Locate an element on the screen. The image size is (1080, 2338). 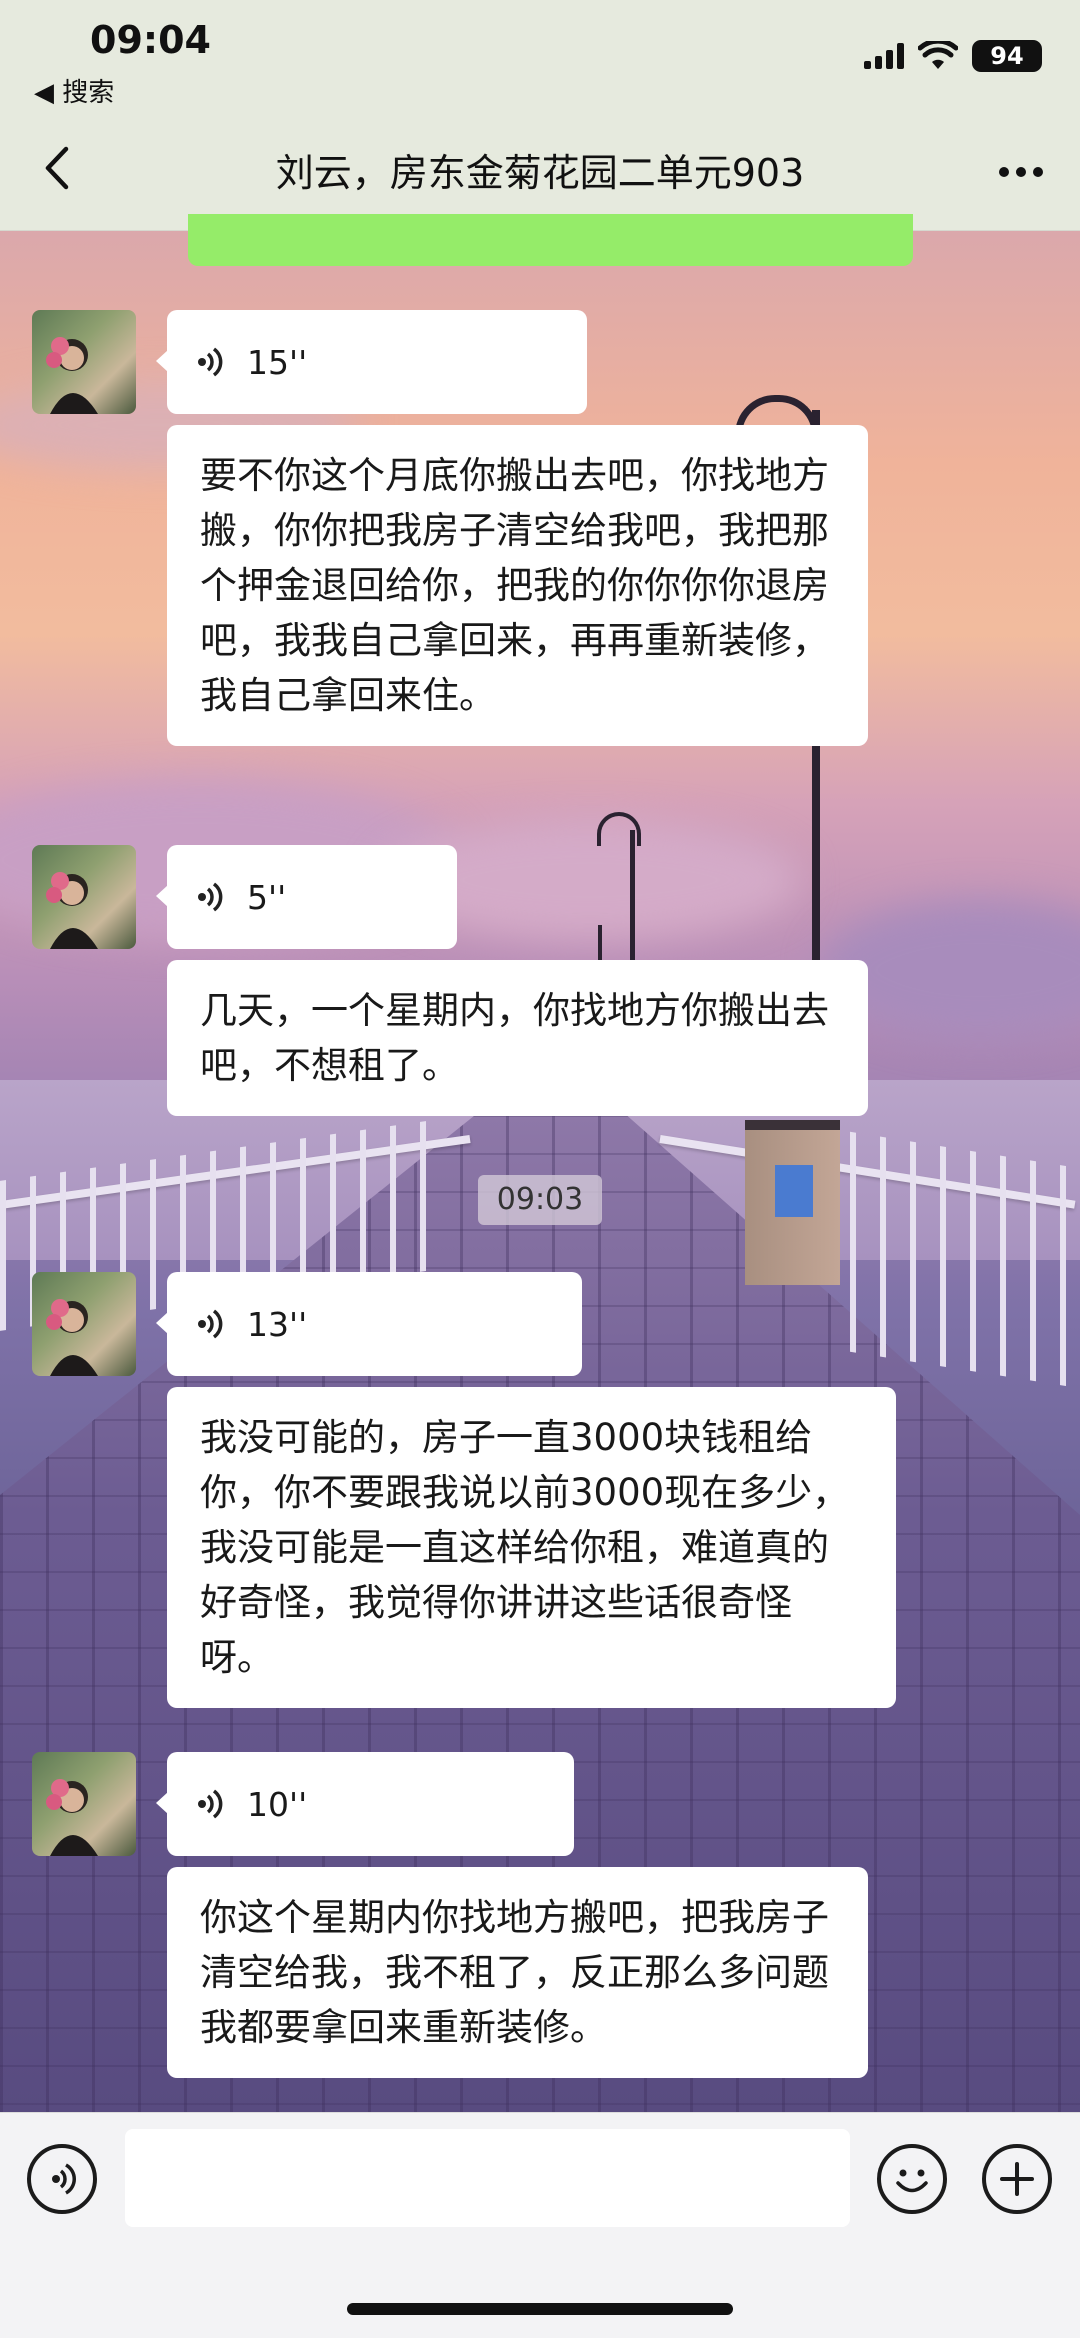
emoji-icon is located at coordinates (912, 2179).